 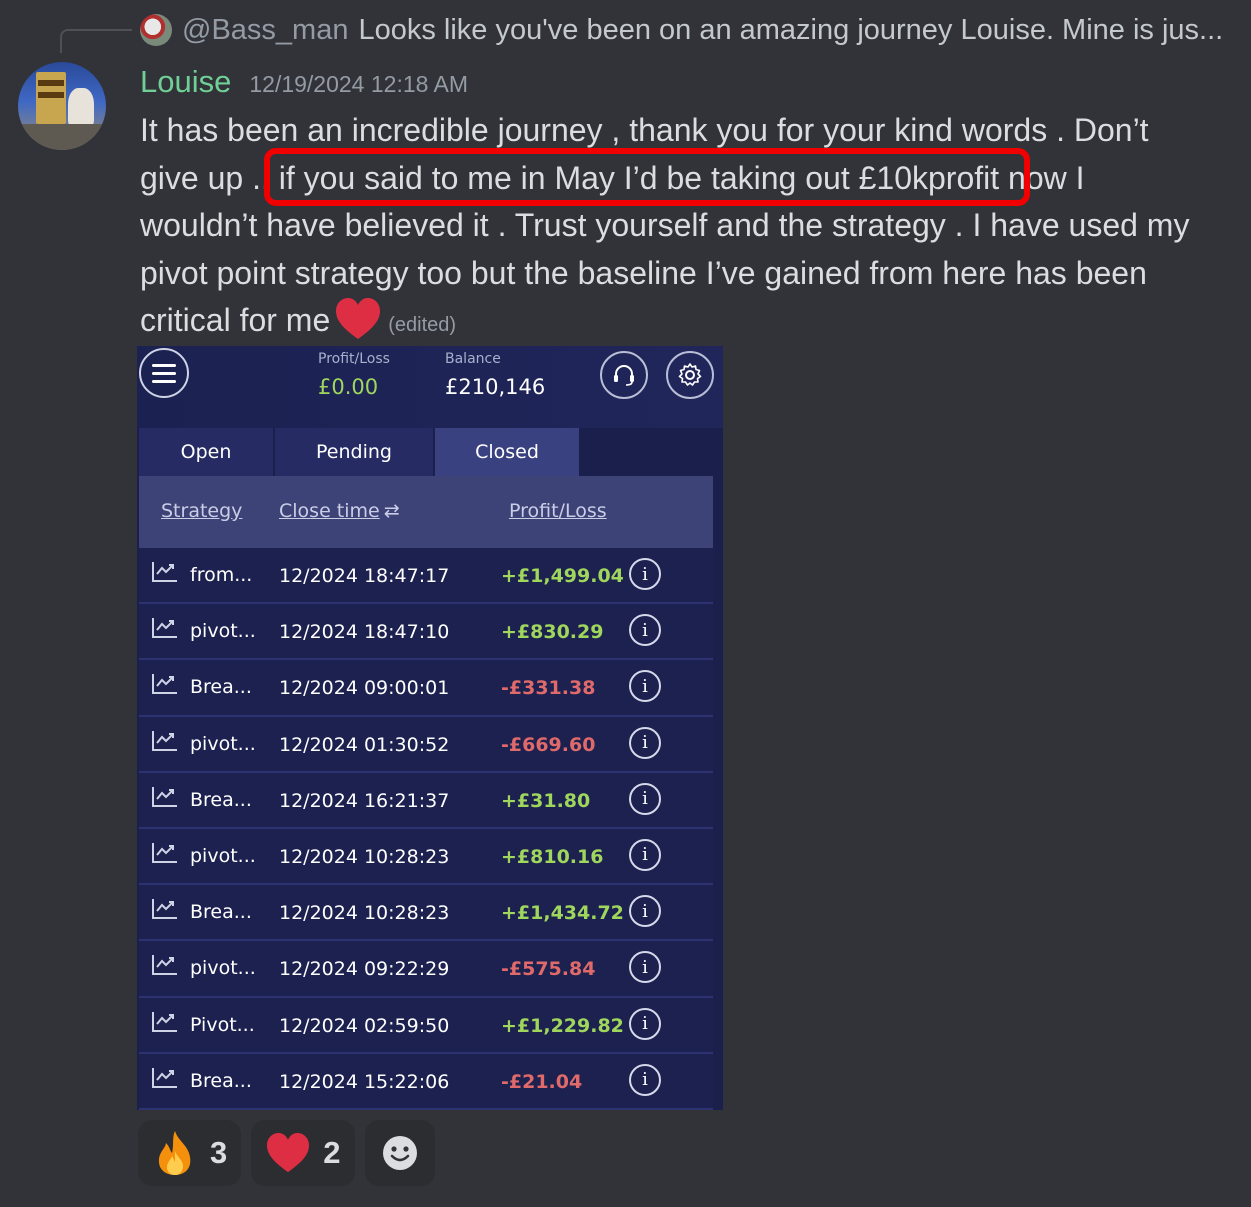 I want to click on profit-loss-label: Profit/Loss, so click(x=354, y=359).